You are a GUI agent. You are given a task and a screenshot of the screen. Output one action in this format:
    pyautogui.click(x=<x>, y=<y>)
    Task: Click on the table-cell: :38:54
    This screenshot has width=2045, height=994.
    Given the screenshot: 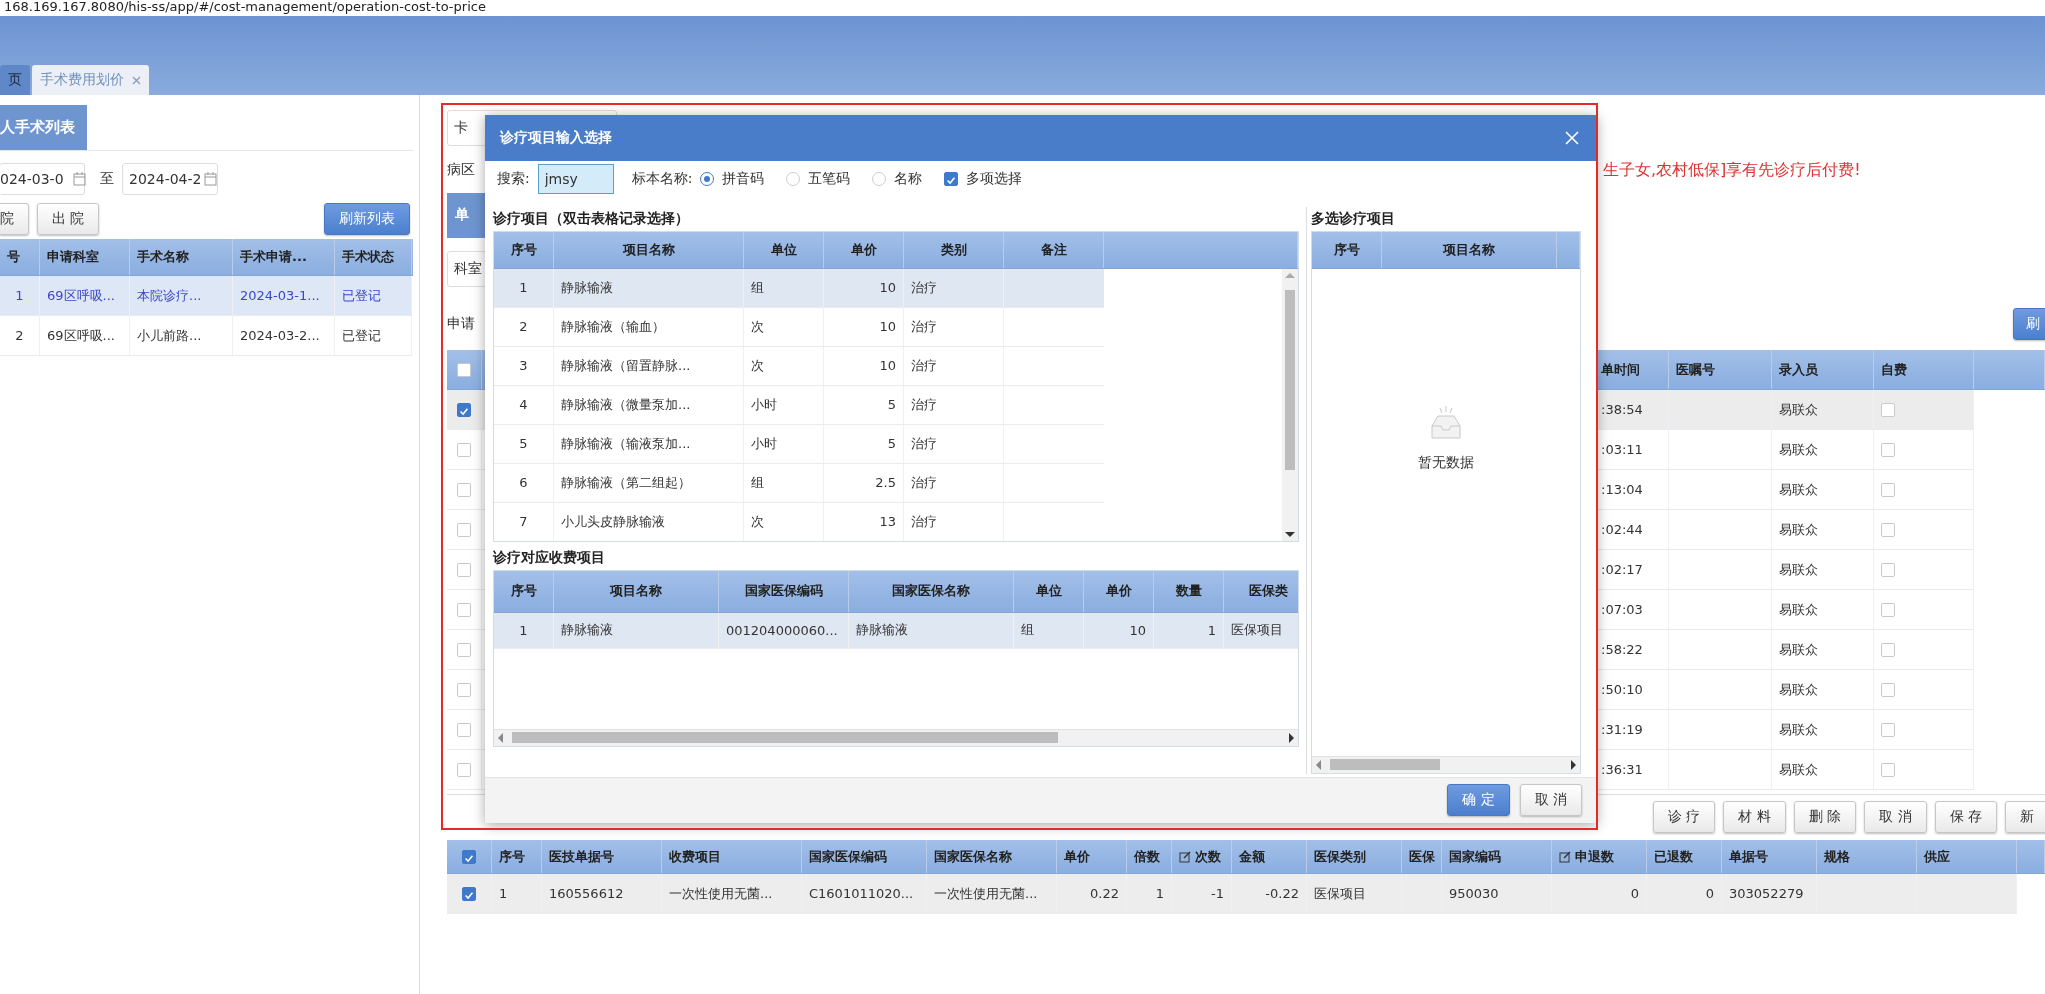 What is the action you would take?
    pyautogui.click(x=1622, y=409)
    